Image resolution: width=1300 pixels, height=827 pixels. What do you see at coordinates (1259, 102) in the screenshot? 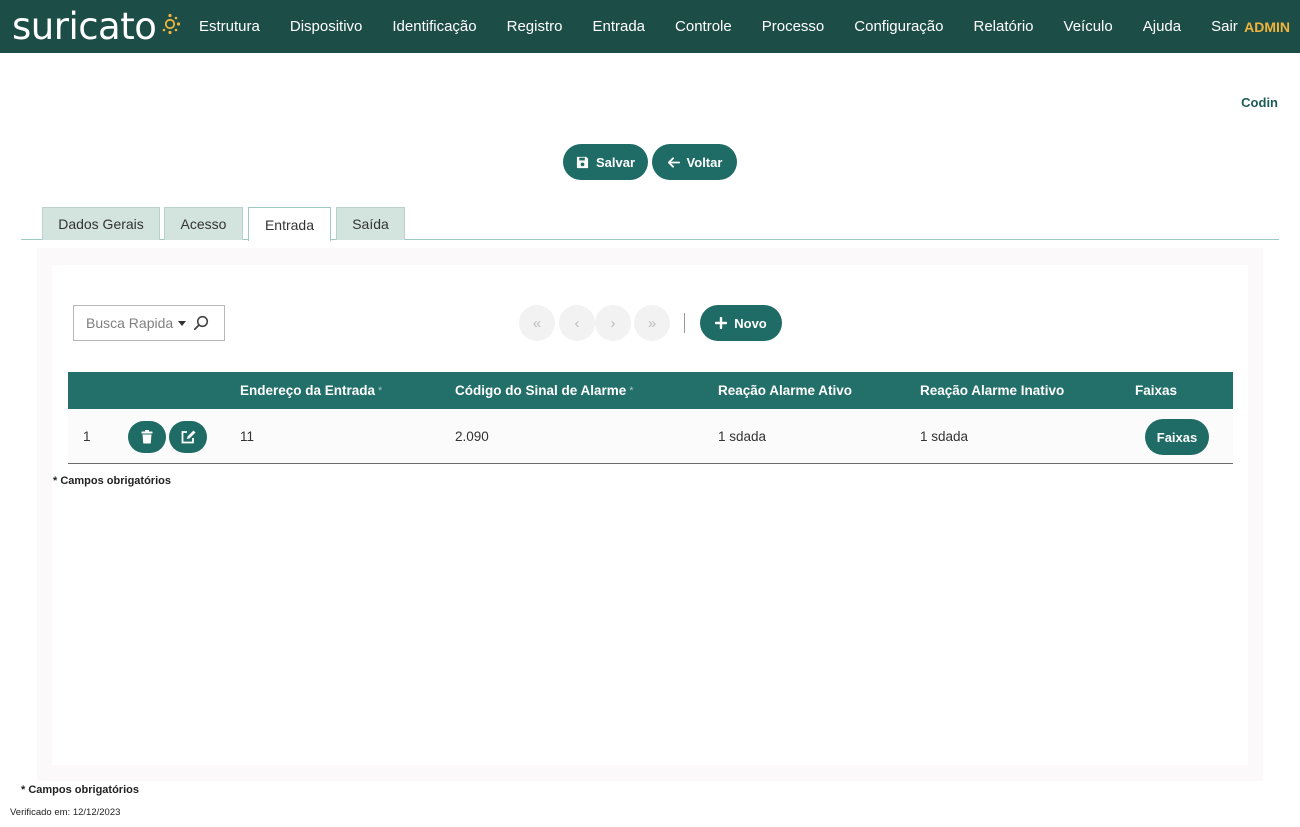
I see `record-label: Codin` at bounding box center [1259, 102].